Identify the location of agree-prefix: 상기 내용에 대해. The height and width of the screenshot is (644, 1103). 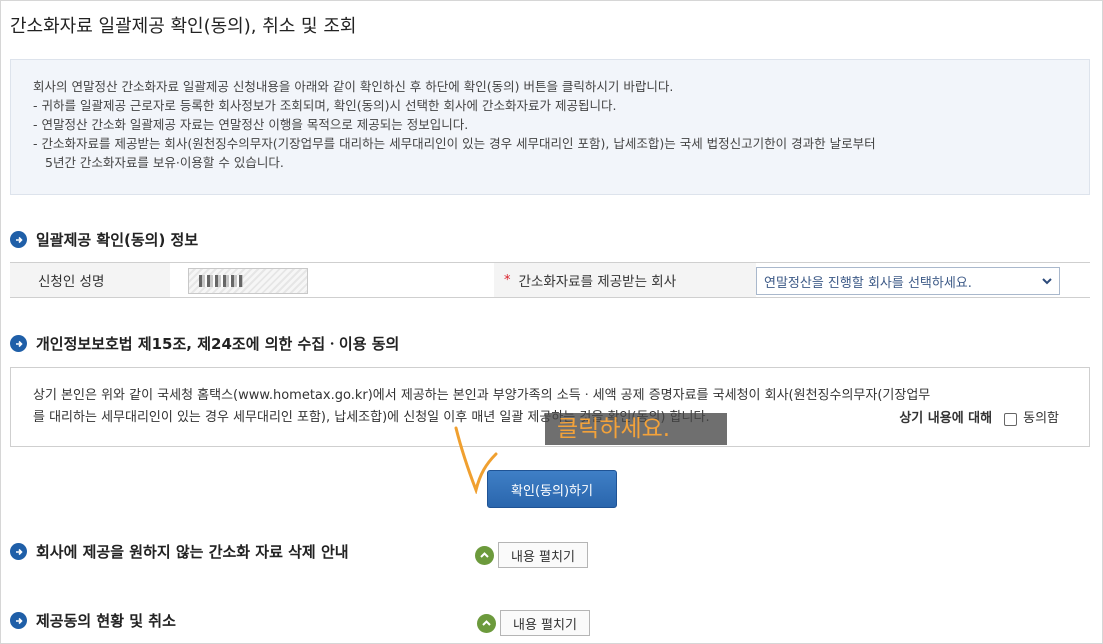
(946, 418).